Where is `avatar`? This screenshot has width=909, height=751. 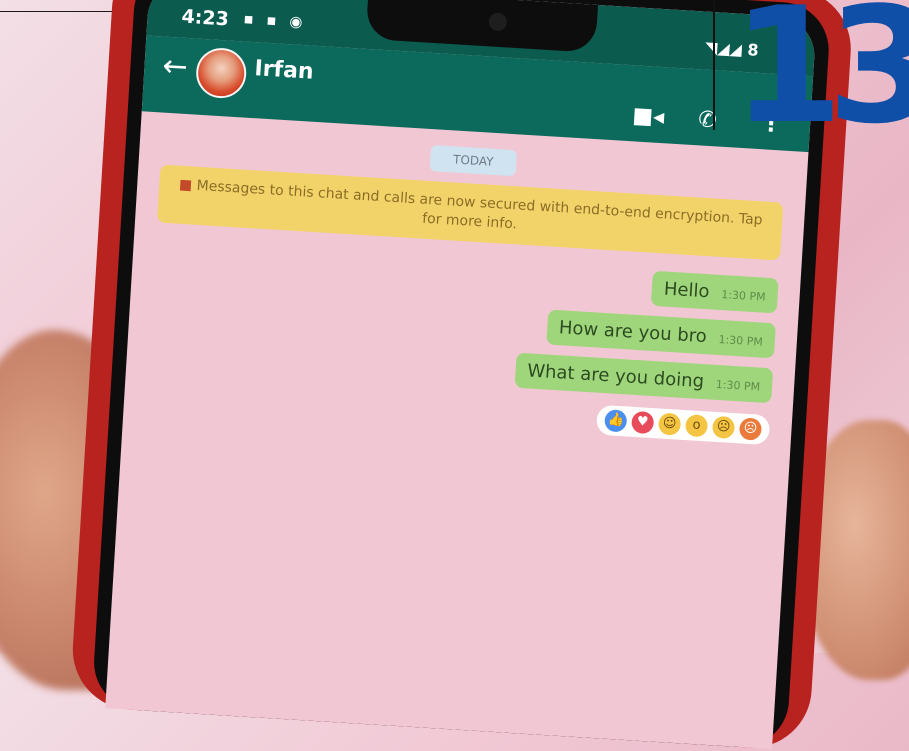 avatar is located at coordinates (221, 73).